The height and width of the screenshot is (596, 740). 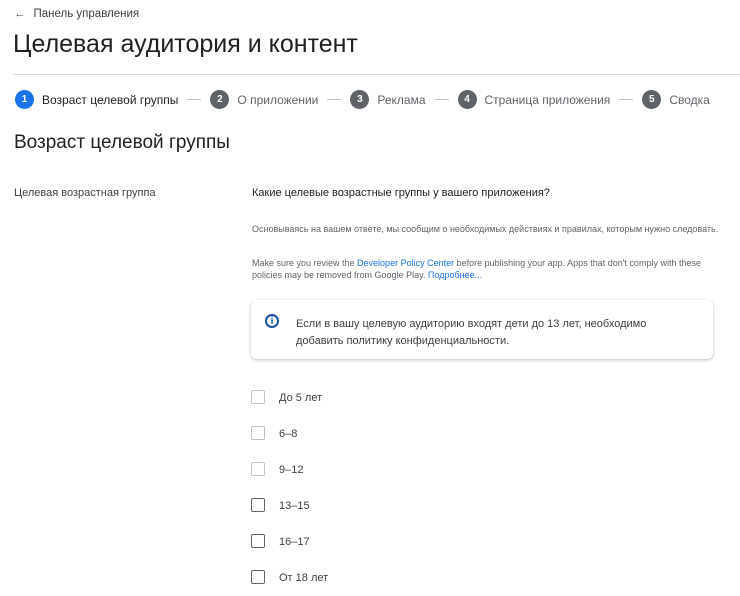 I want to click on step-age: 1 Возраст целевой группы, so click(x=96, y=99).